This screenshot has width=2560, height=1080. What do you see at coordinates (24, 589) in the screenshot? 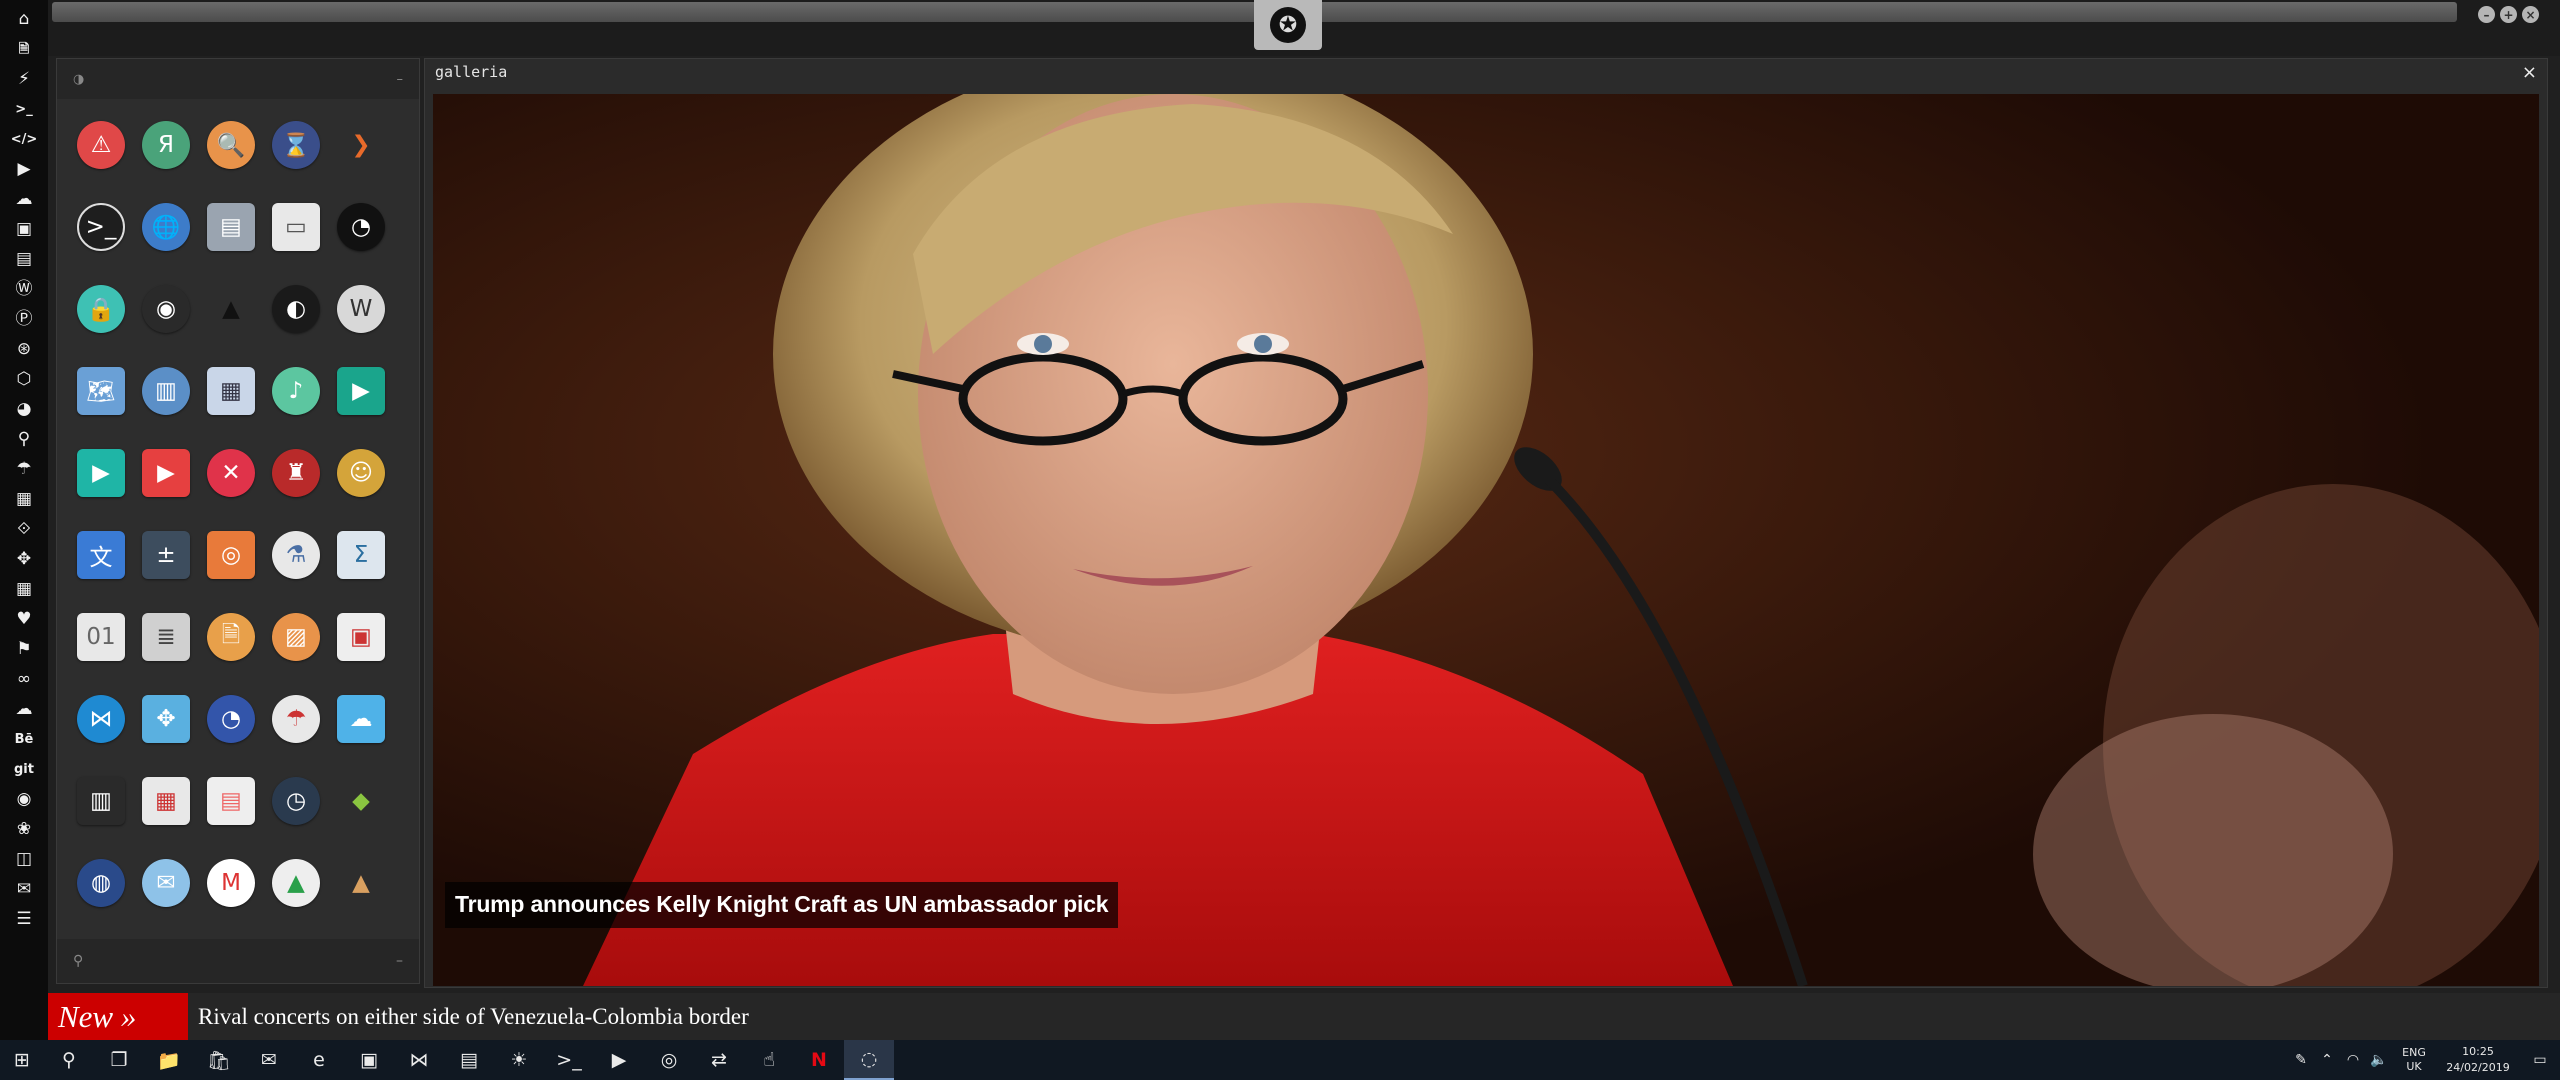
I see `youtube-icon: ▦` at bounding box center [24, 589].